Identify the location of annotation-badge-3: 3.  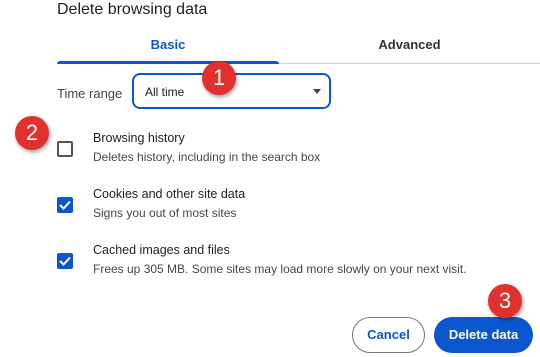
(505, 301).